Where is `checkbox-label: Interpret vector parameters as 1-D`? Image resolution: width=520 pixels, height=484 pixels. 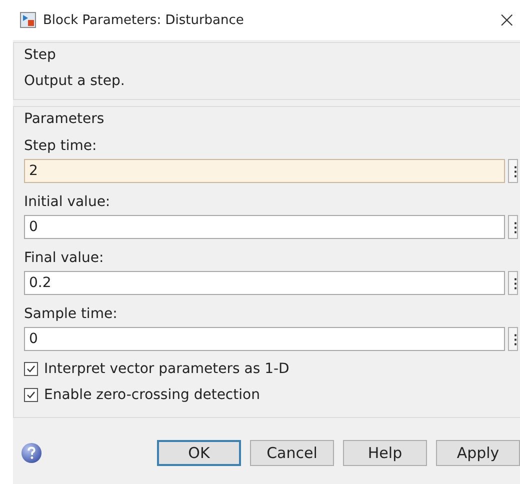 checkbox-label: Interpret vector parameters as 1-D is located at coordinates (167, 369).